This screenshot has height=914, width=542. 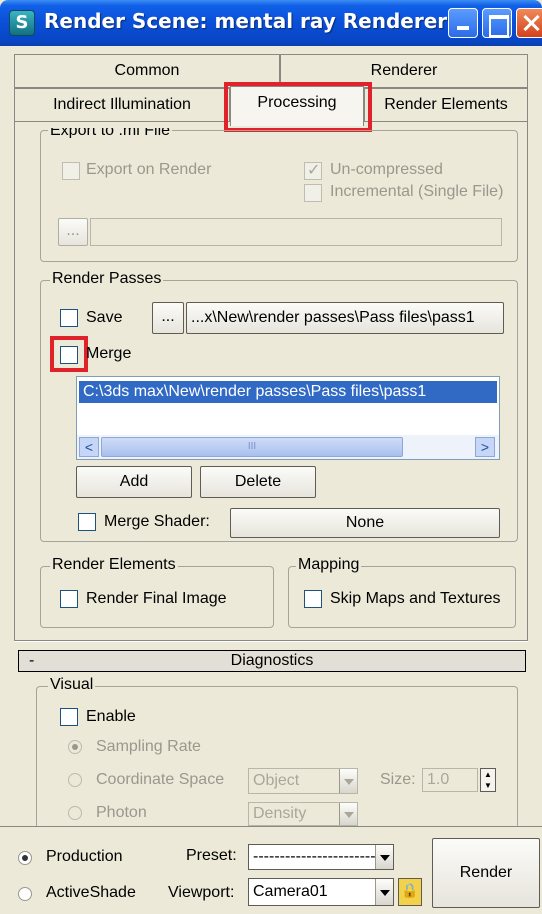 What do you see at coordinates (246, 21) in the screenshot?
I see `window-title: Render Scene: mental ray Renderer` at bounding box center [246, 21].